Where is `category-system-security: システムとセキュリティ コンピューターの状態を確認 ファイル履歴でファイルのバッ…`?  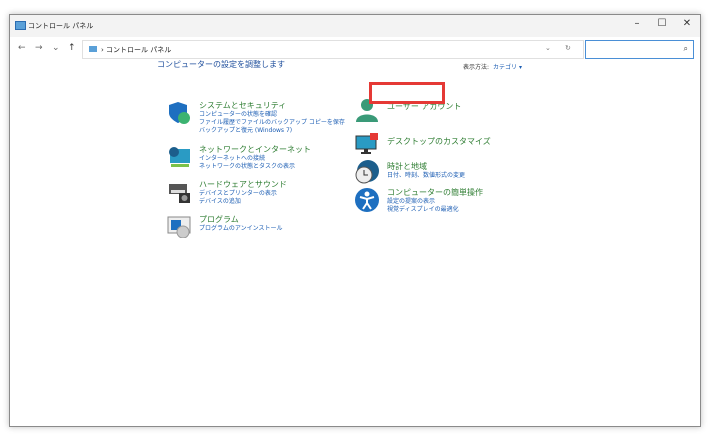 category-system-security: システムとセキュリティ コンピューターの状態を確認 ファイル履歴でファイルのバッ… is located at coordinates (272, 117).